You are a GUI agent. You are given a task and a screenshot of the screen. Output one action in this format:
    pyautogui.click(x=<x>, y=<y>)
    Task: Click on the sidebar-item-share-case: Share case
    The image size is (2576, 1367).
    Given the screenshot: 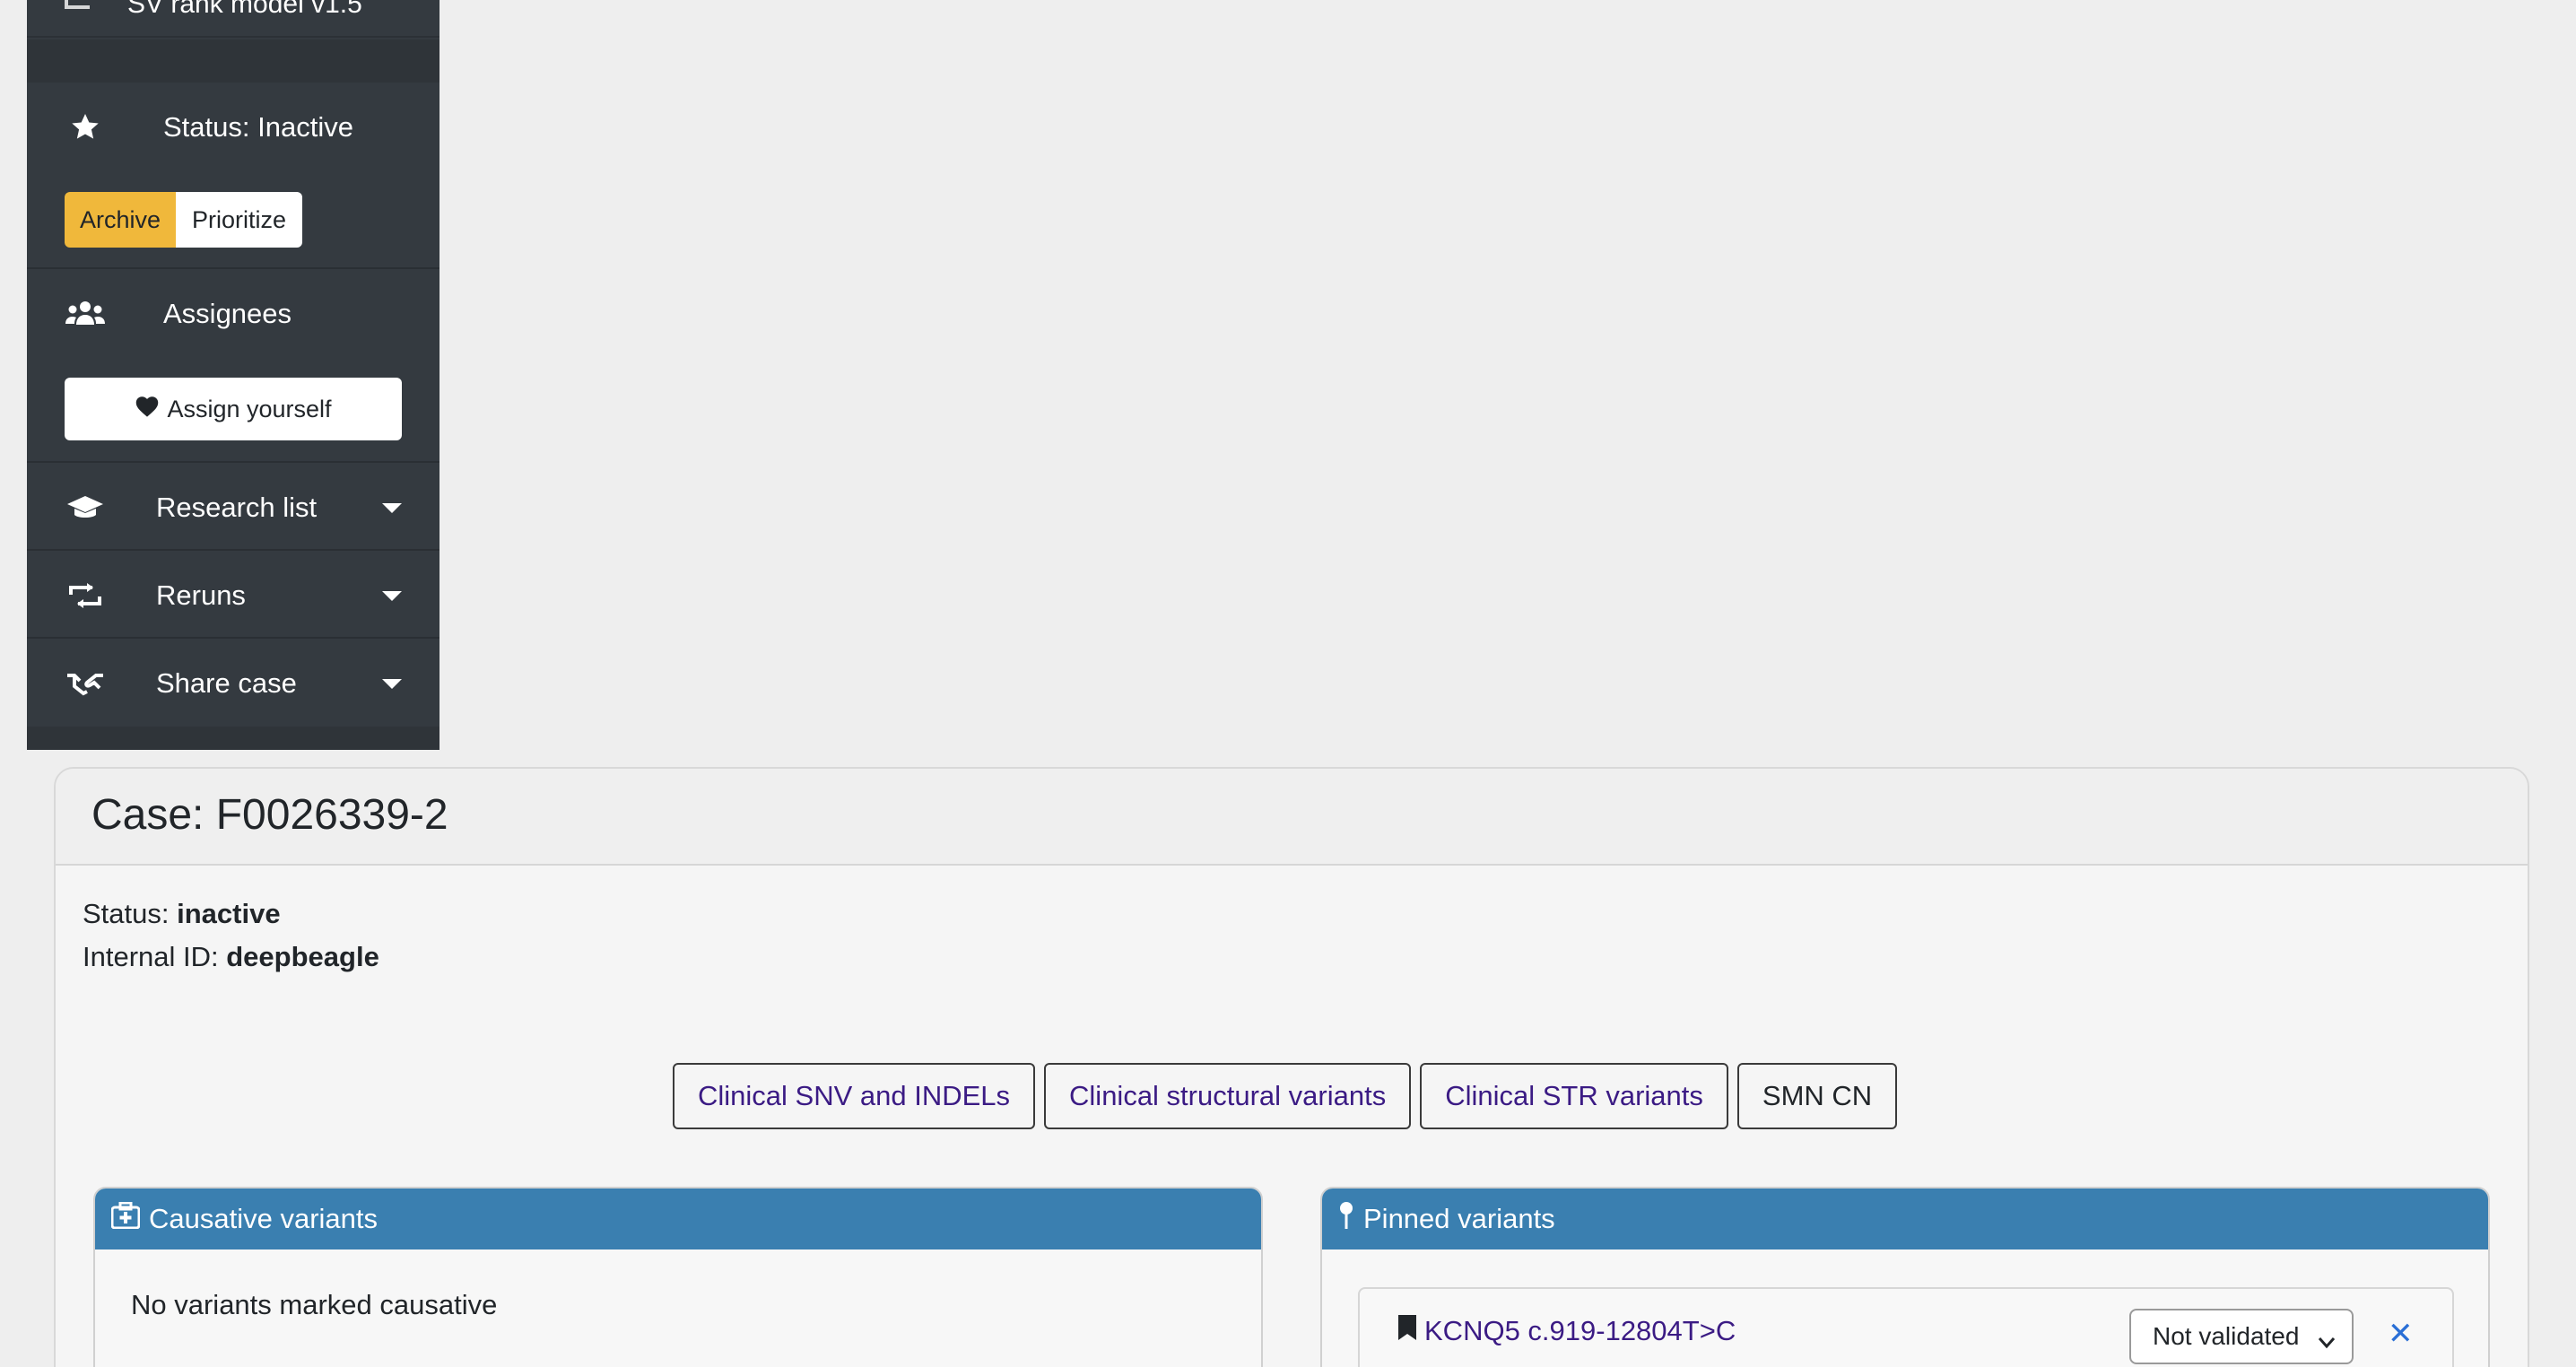 What is the action you would take?
    pyautogui.click(x=233, y=684)
    